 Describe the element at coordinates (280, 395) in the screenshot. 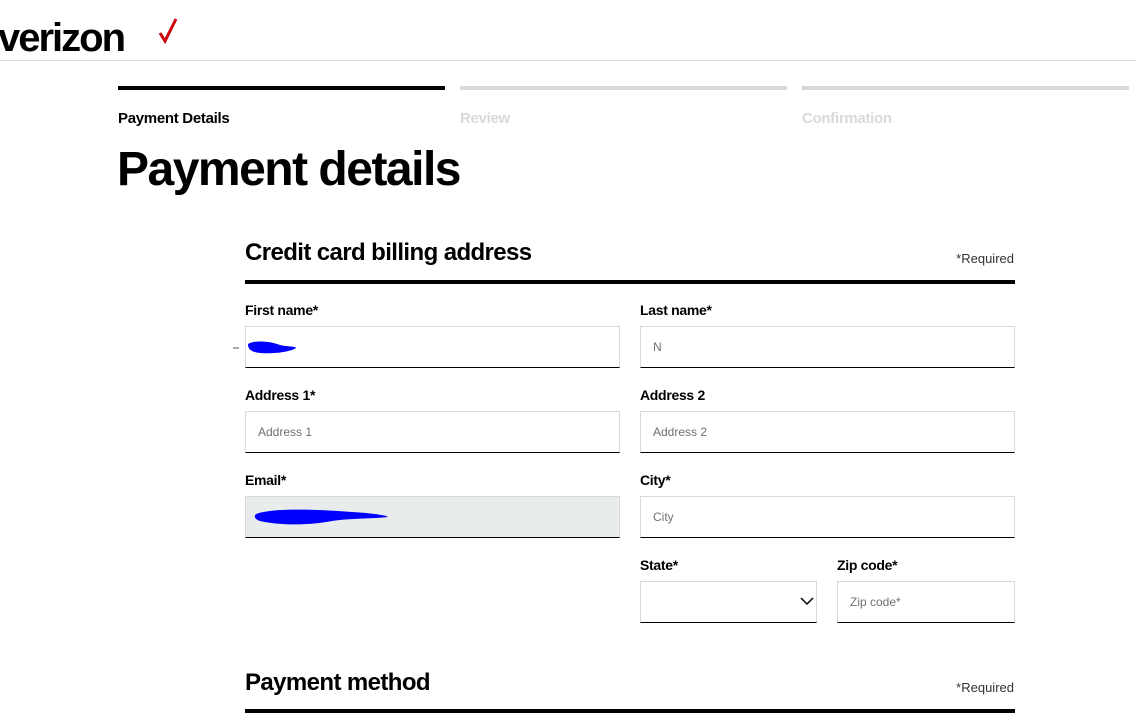

I see `address1-label: Address 1*` at that location.